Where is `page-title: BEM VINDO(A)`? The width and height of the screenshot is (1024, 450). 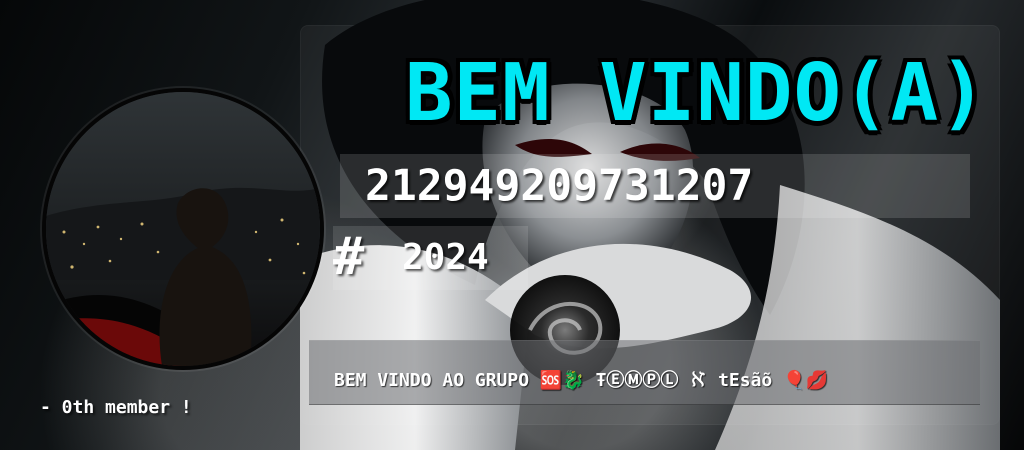 page-title: BEM VINDO(A) is located at coordinates (696, 93).